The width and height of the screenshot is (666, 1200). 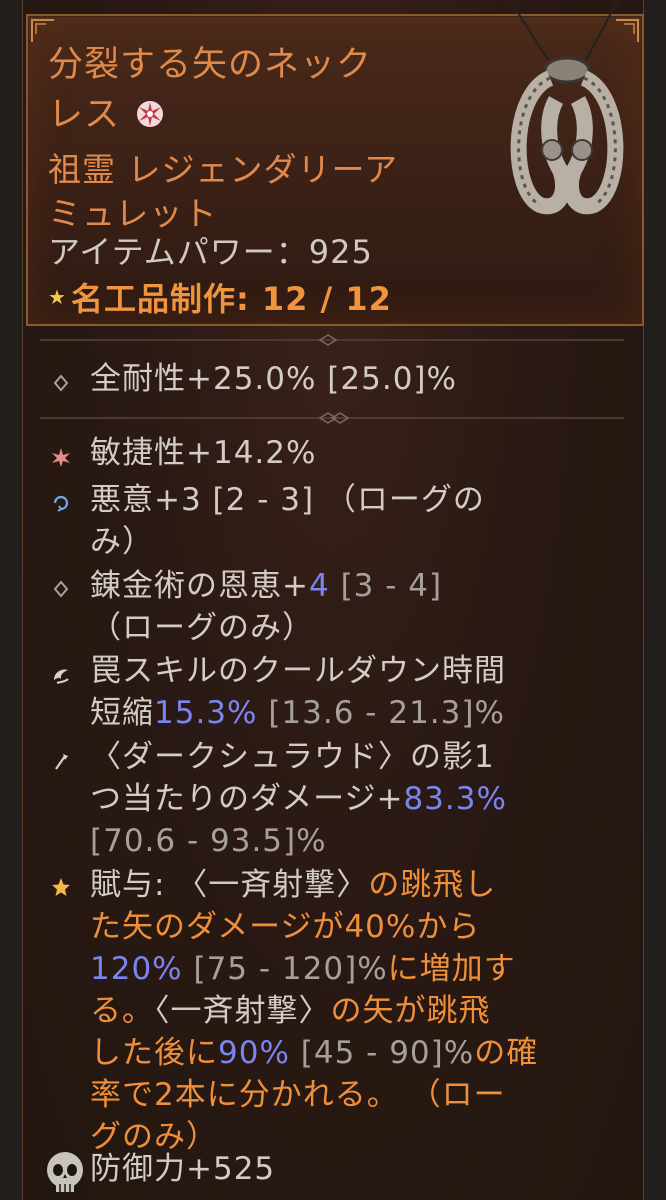 What do you see at coordinates (254, 1053) in the screenshot?
I see `aspect-l5-value: 90%` at bounding box center [254, 1053].